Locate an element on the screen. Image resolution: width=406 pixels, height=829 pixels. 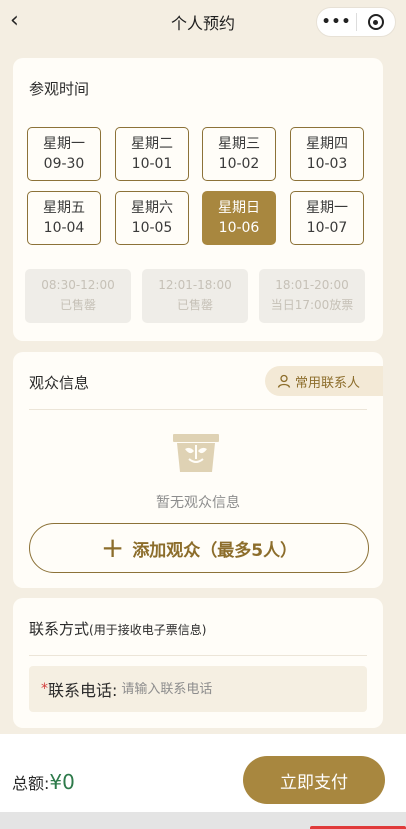
visit-time-title: 参观时间 is located at coordinates (59, 89).